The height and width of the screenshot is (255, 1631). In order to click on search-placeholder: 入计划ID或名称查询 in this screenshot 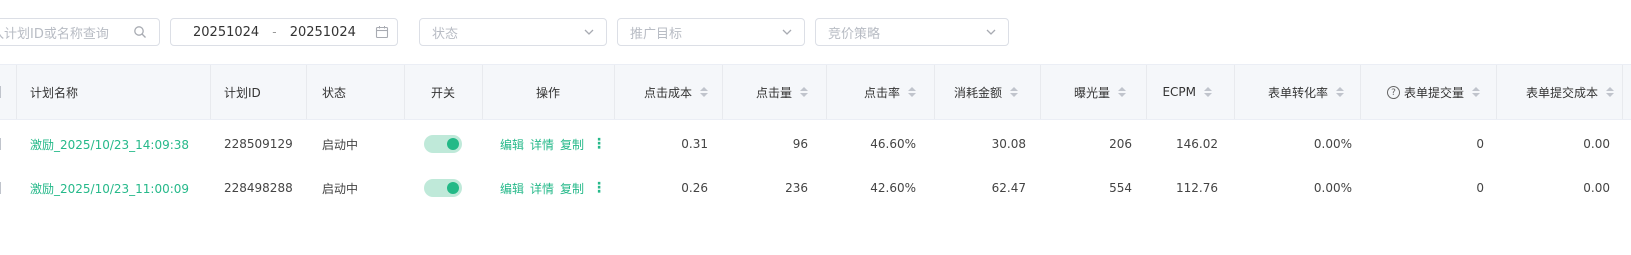, I will do `click(54, 34)`.